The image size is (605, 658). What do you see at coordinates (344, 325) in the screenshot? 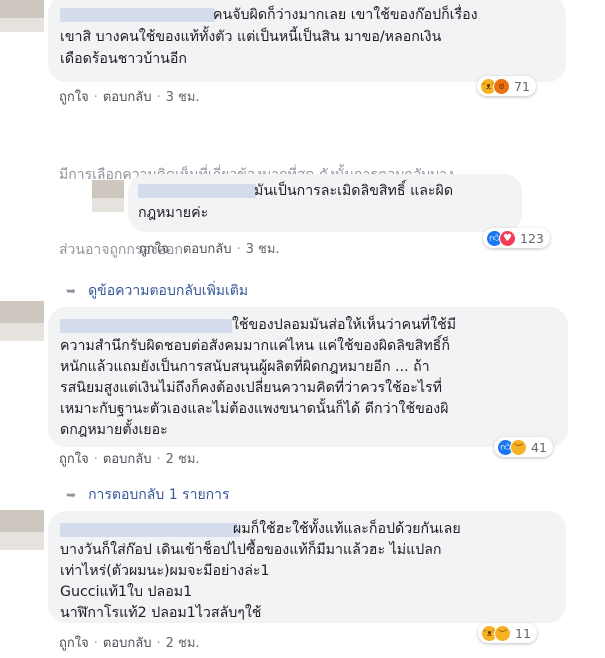
I see `comment-line: ใช้ของปลอมมันส่อให้เห็นว่าคนที่ใช้มี` at bounding box center [344, 325].